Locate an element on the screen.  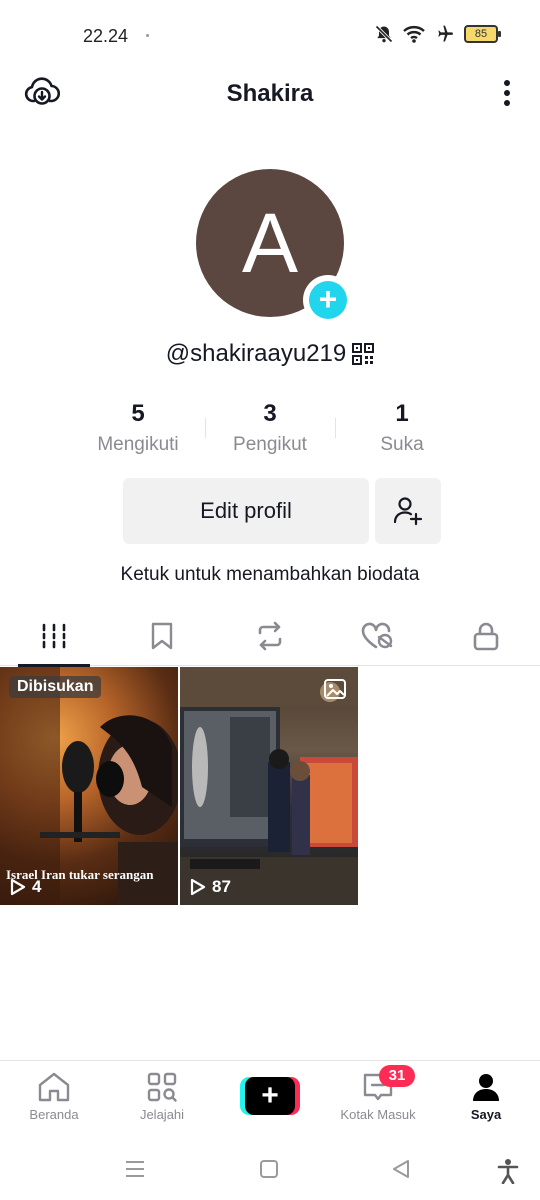
stat-followers: 3 Pengikut is located at coordinates (270, 428).